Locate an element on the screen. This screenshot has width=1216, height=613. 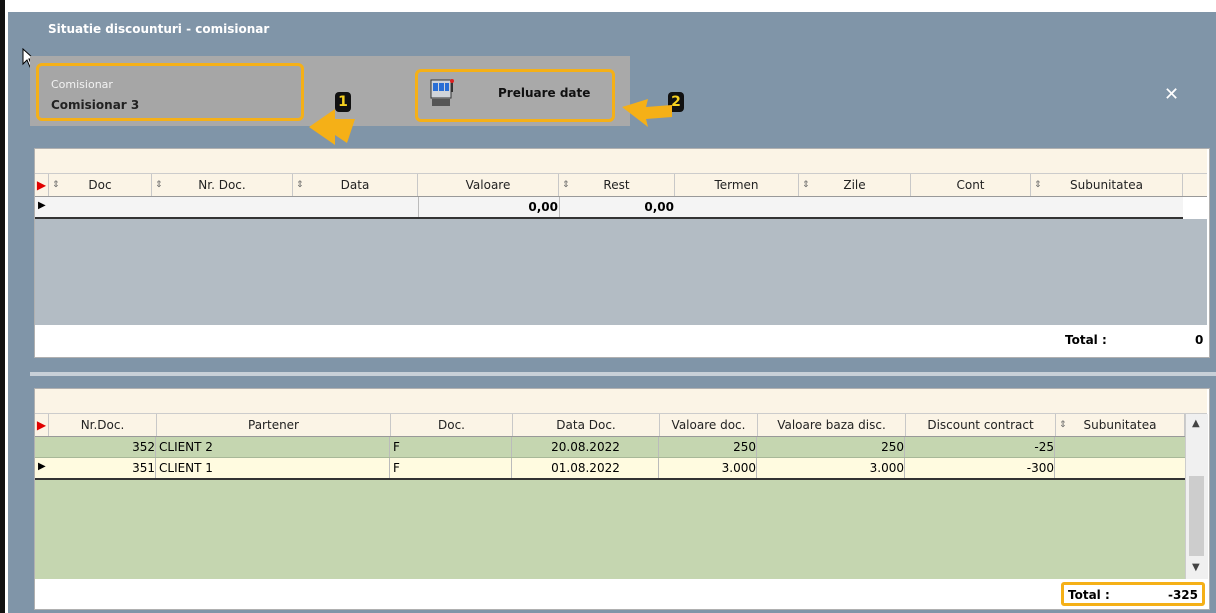
scroll-down-icon: ▼ is located at coordinates (1196, 567).